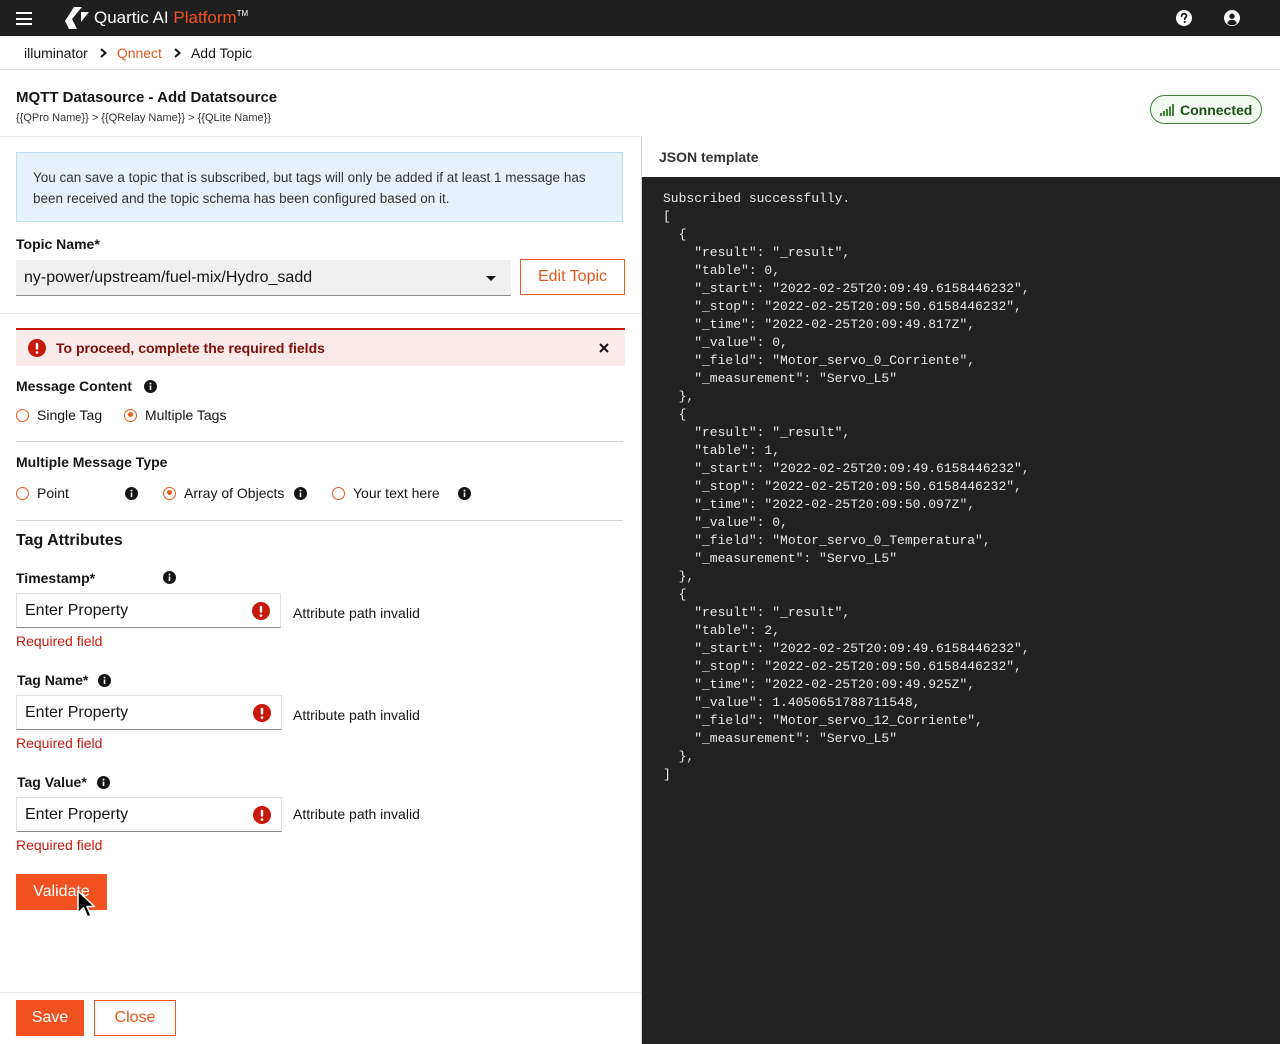  Describe the element at coordinates (221, 53) in the screenshot. I see `breadcrumb-item-add-topic: Add Topic` at that location.